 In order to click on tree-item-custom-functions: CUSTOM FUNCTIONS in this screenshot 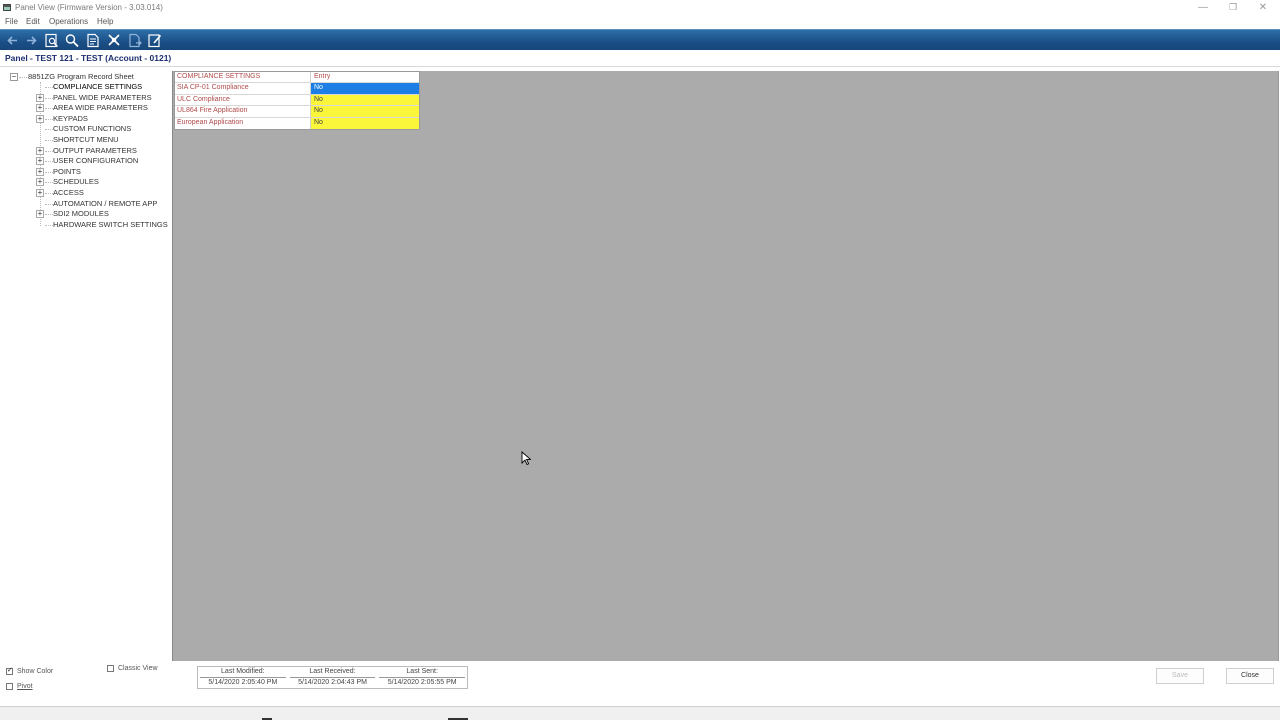, I will do `click(104, 129)`.